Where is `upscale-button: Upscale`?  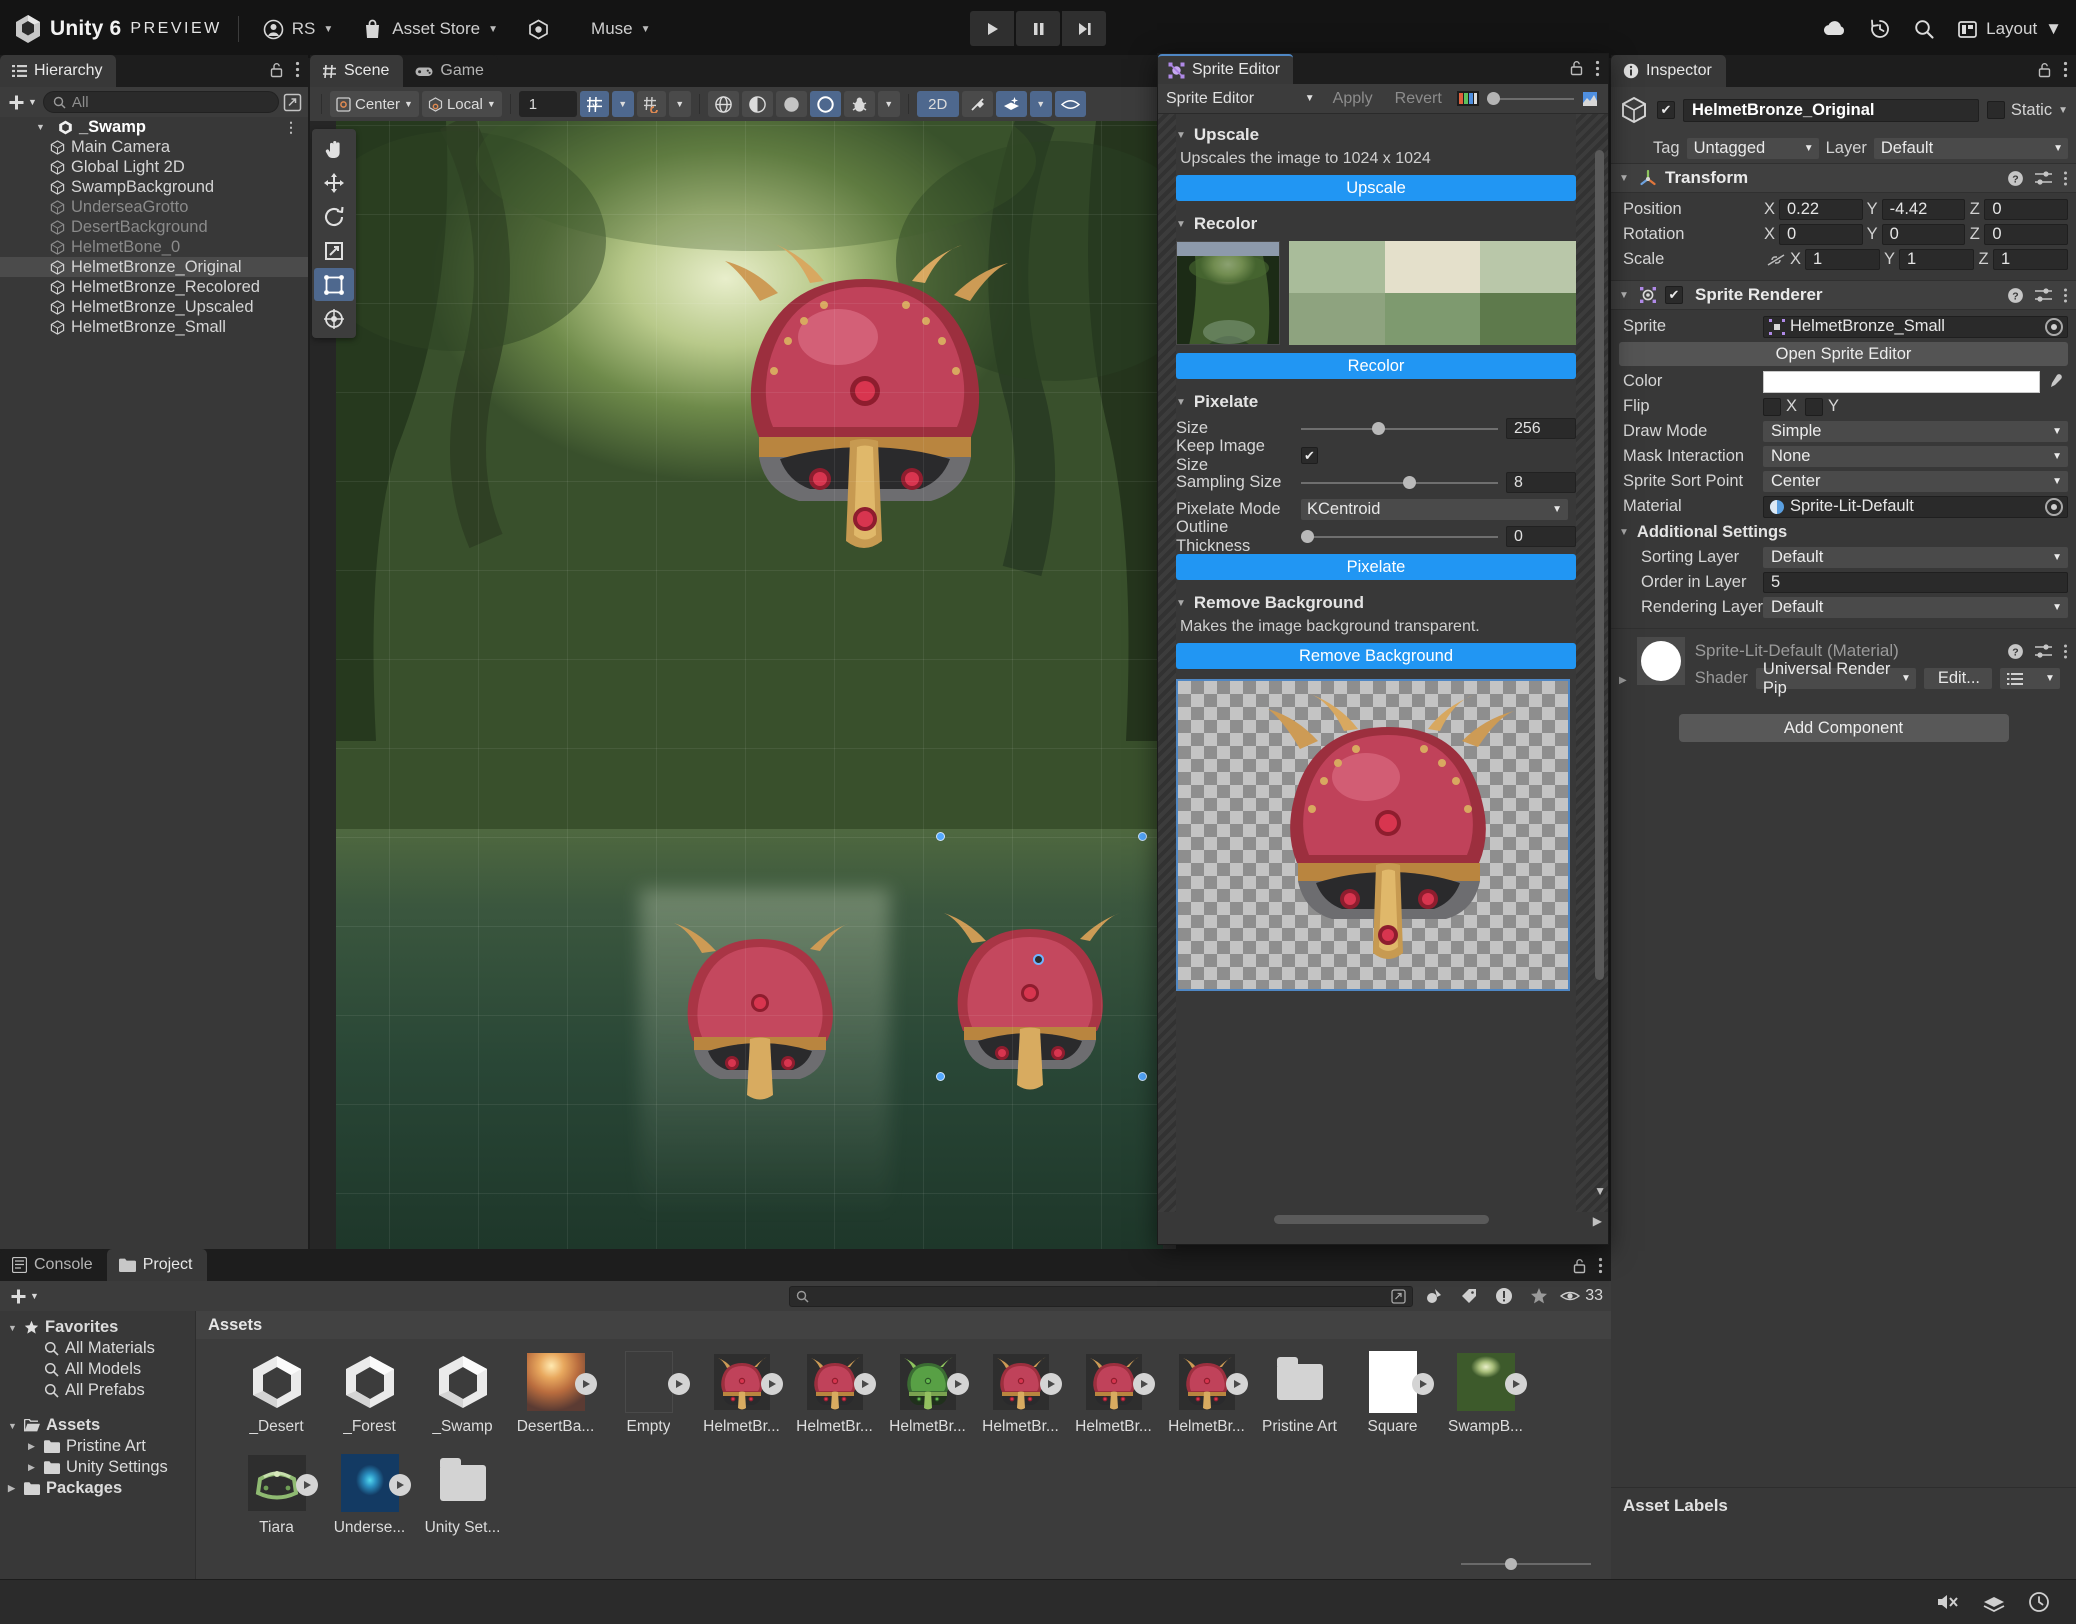
upscale-button: Upscale is located at coordinates (1376, 188).